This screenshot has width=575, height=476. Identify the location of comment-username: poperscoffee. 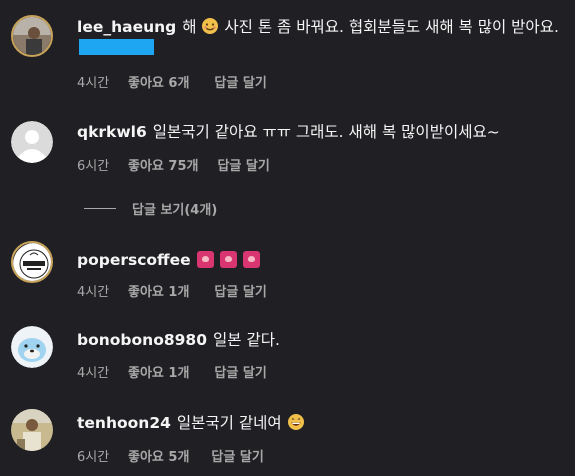
(134, 260).